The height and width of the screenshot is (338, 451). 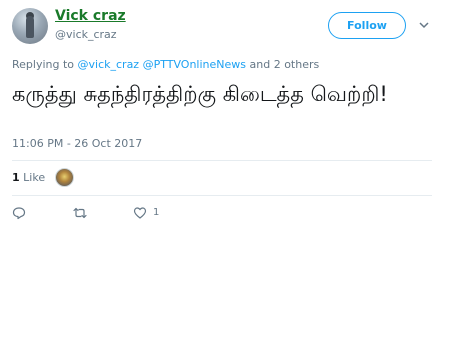 I want to click on mention-link: @PTTVOnlineNews, so click(x=194, y=64).